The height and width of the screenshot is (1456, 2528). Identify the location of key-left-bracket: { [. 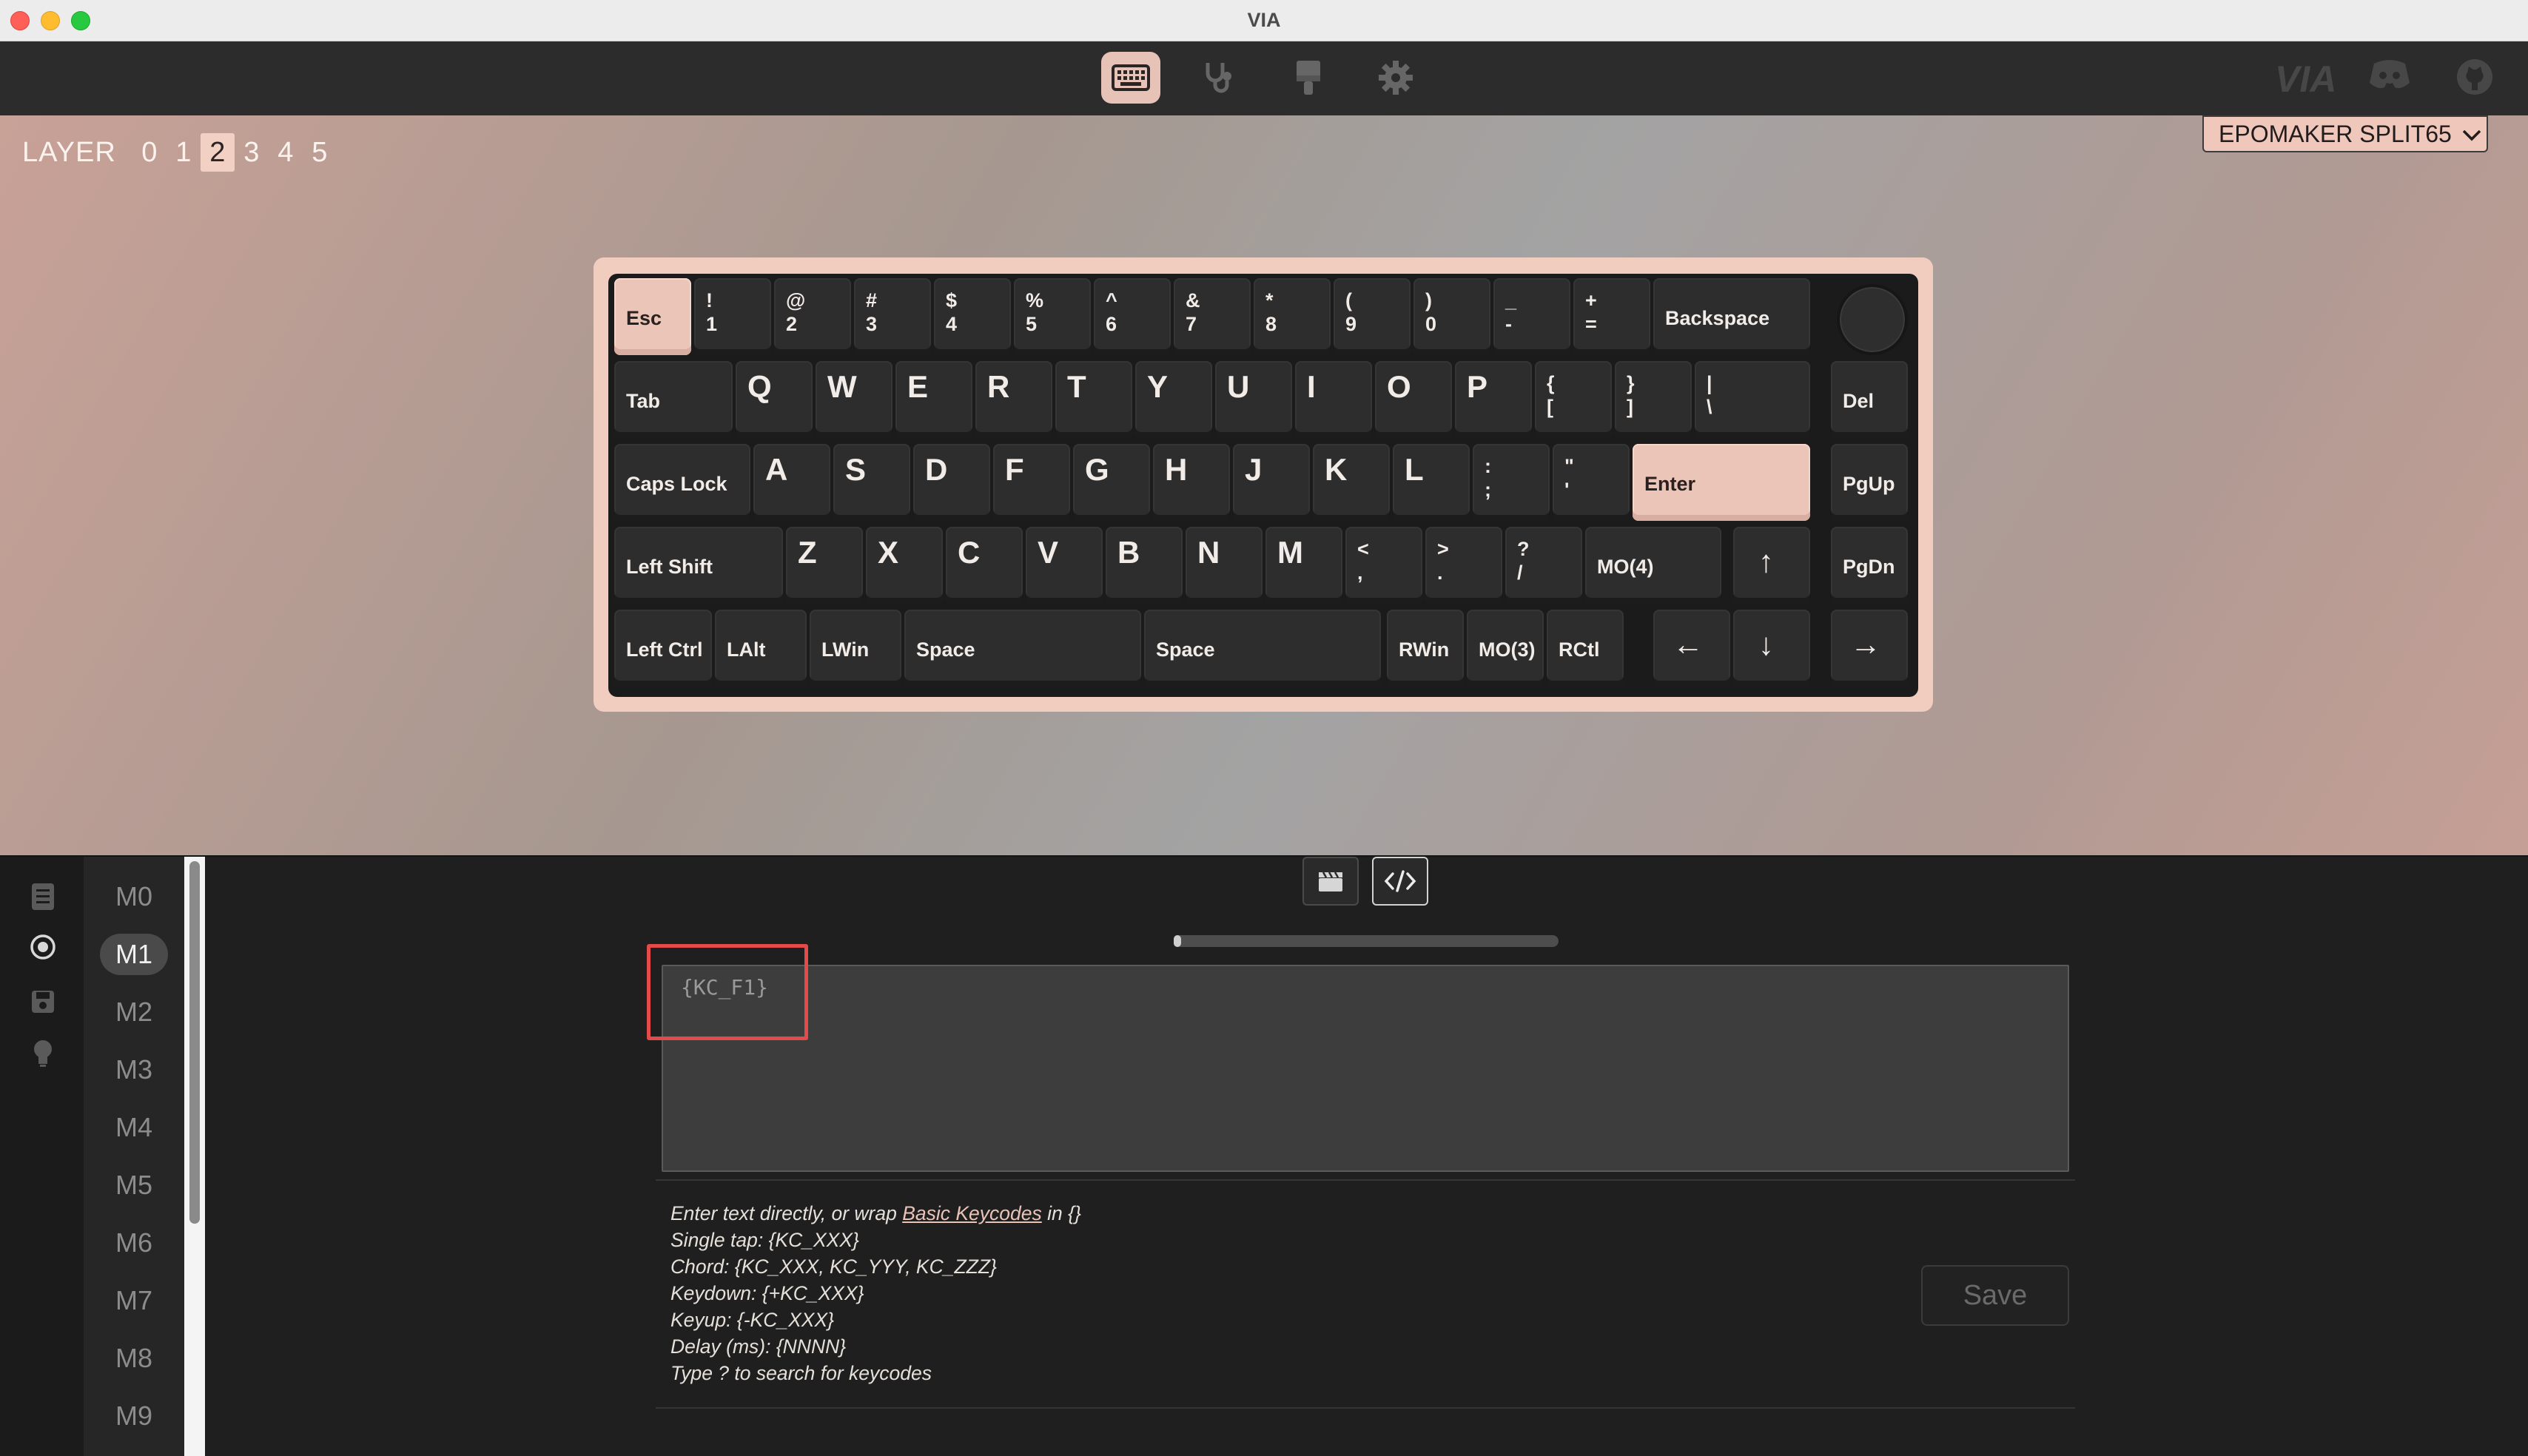
(1574, 399).